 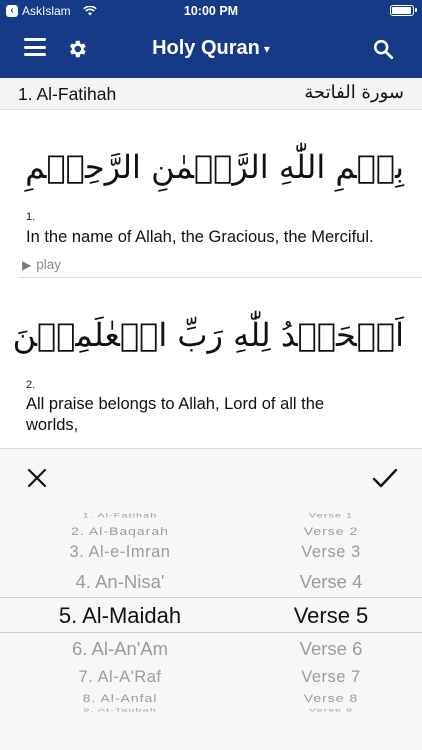 What do you see at coordinates (331, 649) in the screenshot?
I see `verse-wheel-option: Verse 6` at bounding box center [331, 649].